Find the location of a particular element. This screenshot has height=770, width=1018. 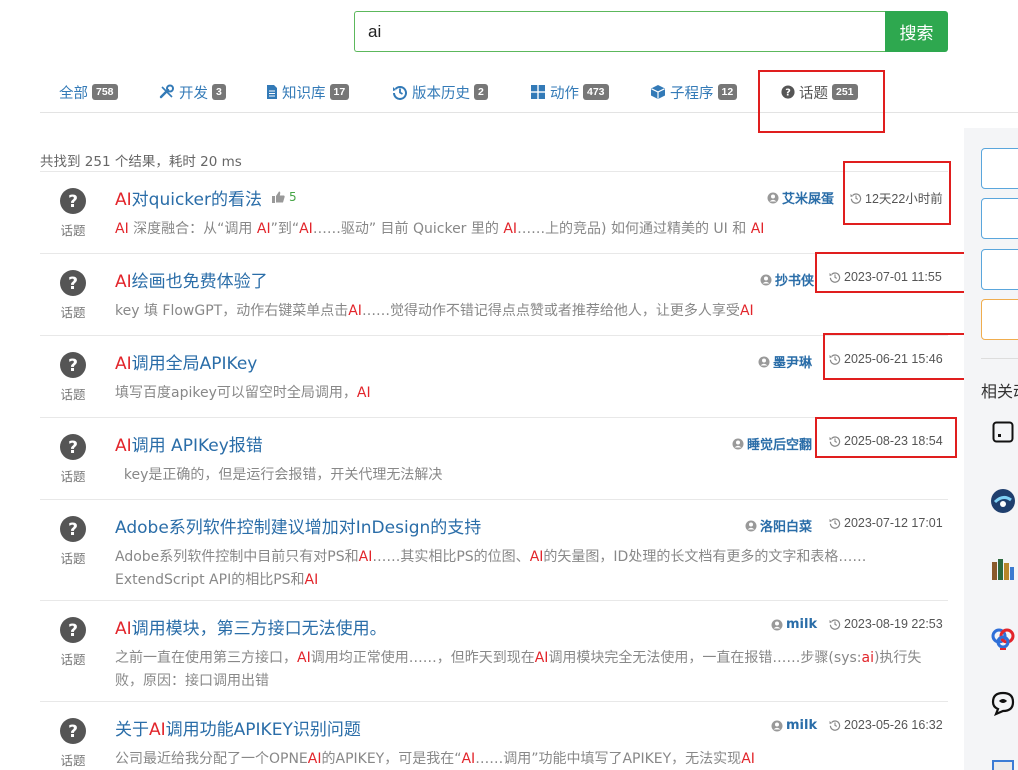

tab-knowledge-base: 知识库 17 is located at coordinates (308, 92).